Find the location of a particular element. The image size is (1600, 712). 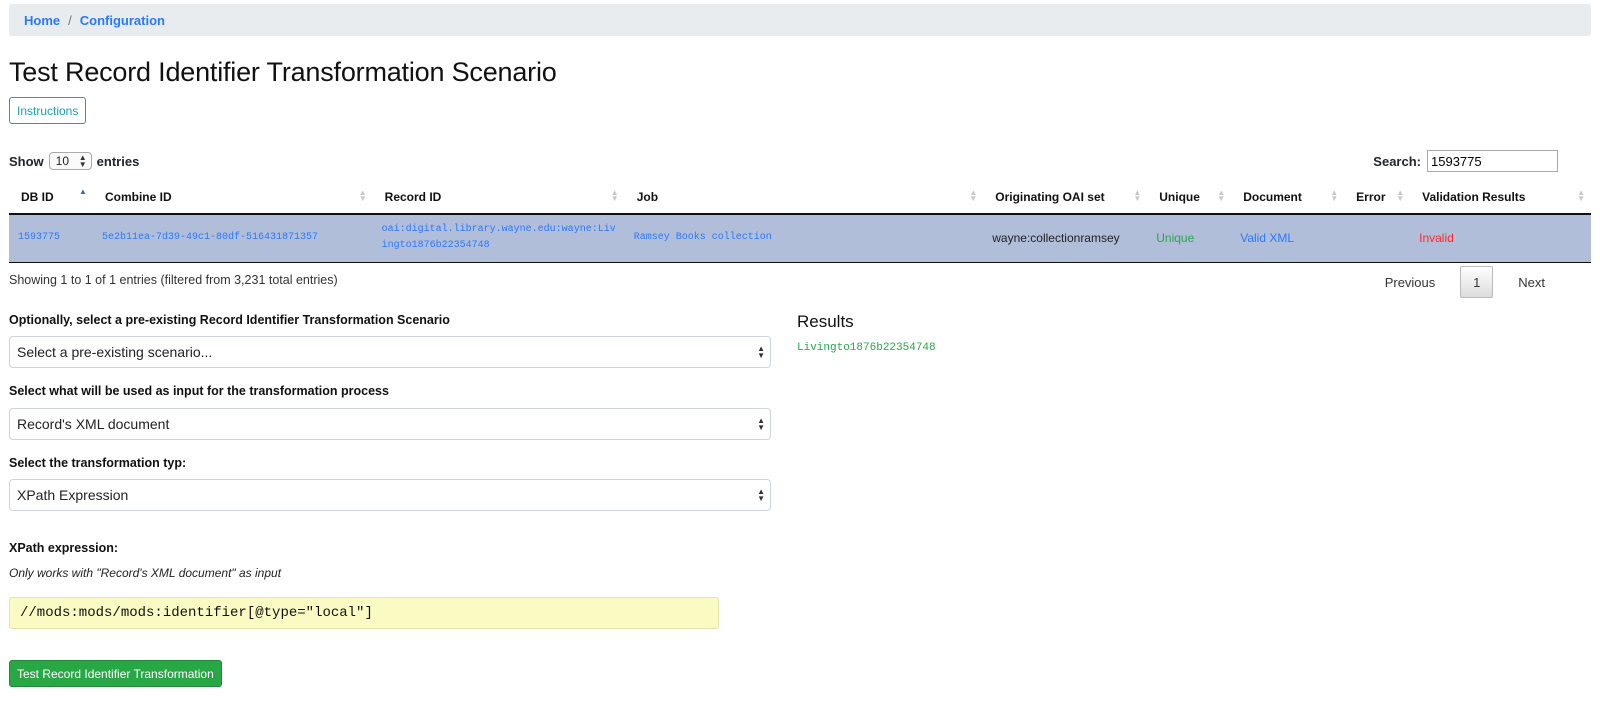

pagination: Previous 1 Next is located at coordinates (1465, 282).